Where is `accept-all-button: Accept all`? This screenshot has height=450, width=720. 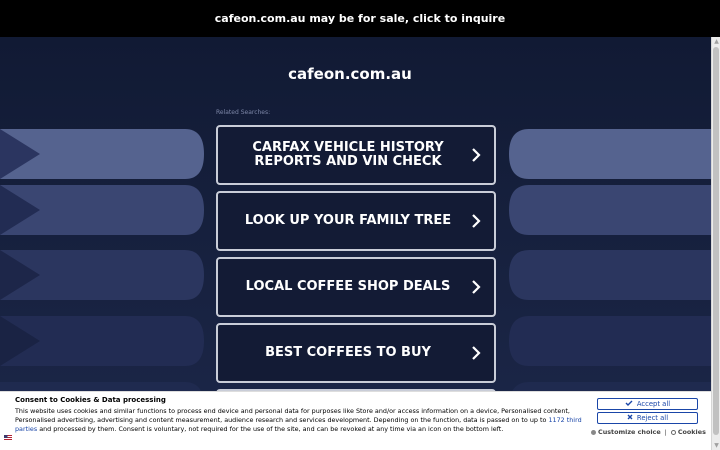
accept-all-button: Accept all is located at coordinates (647, 404).